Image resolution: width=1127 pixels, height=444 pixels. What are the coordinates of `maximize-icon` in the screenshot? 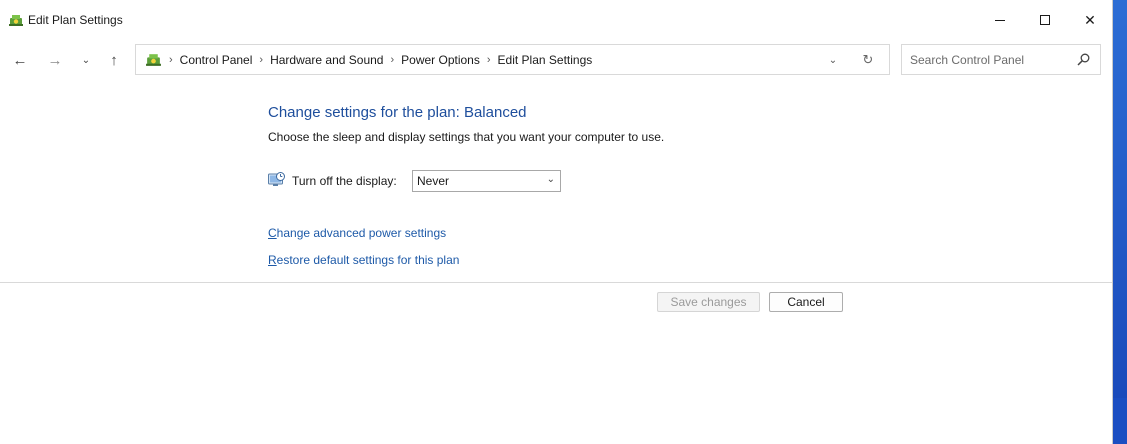 It's located at (1045, 20).